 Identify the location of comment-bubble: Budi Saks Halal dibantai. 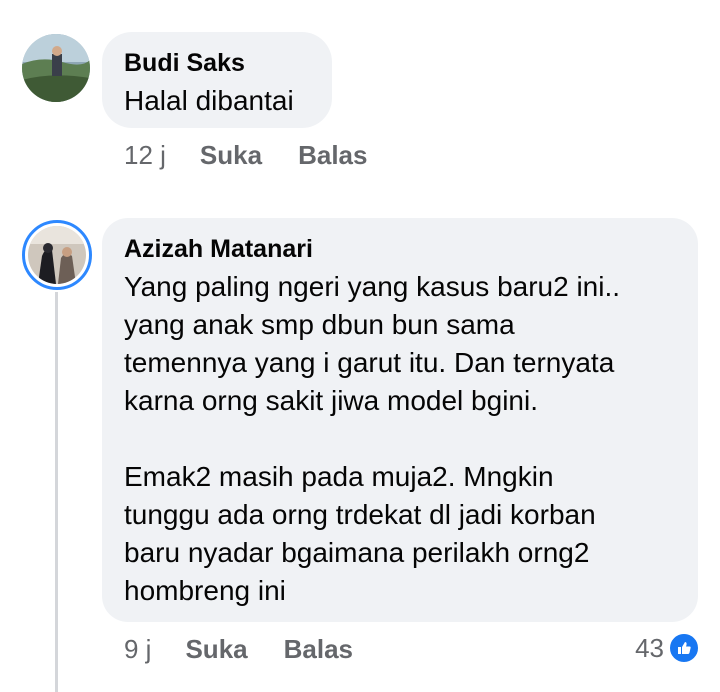
(217, 80).